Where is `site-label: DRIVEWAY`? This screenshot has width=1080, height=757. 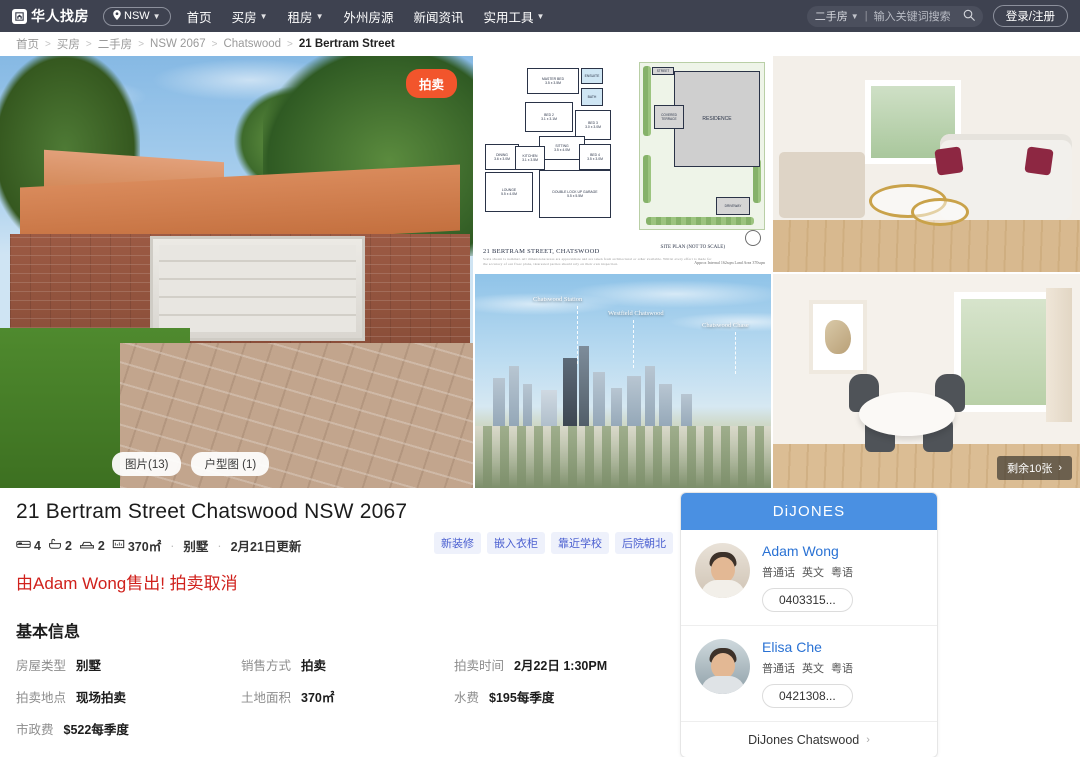 site-label: DRIVEWAY is located at coordinates (733, 206).